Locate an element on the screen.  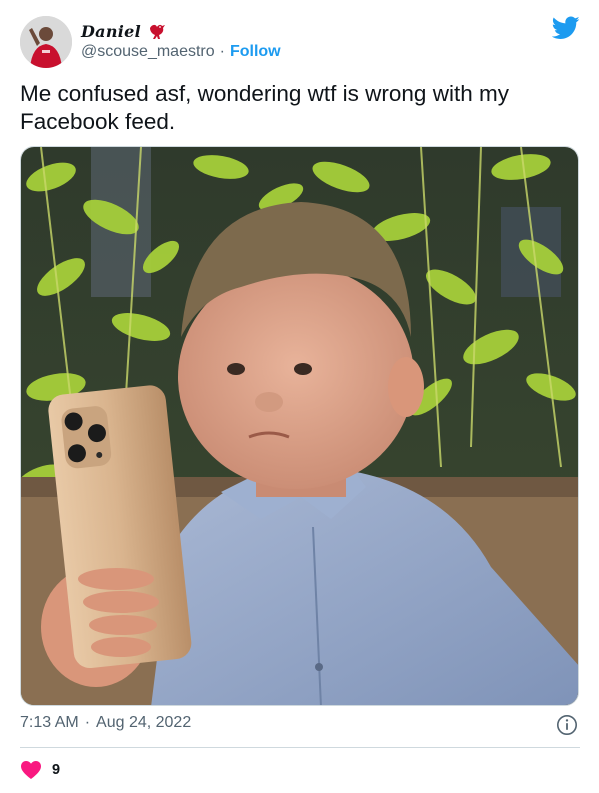
info-icon is located at coordinates (567, 725).